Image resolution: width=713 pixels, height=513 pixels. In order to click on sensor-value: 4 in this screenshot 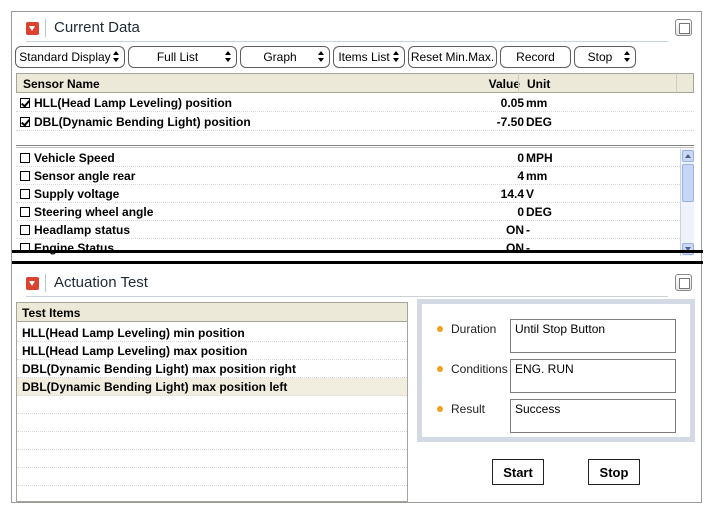, I will do `click(520, 176)`.